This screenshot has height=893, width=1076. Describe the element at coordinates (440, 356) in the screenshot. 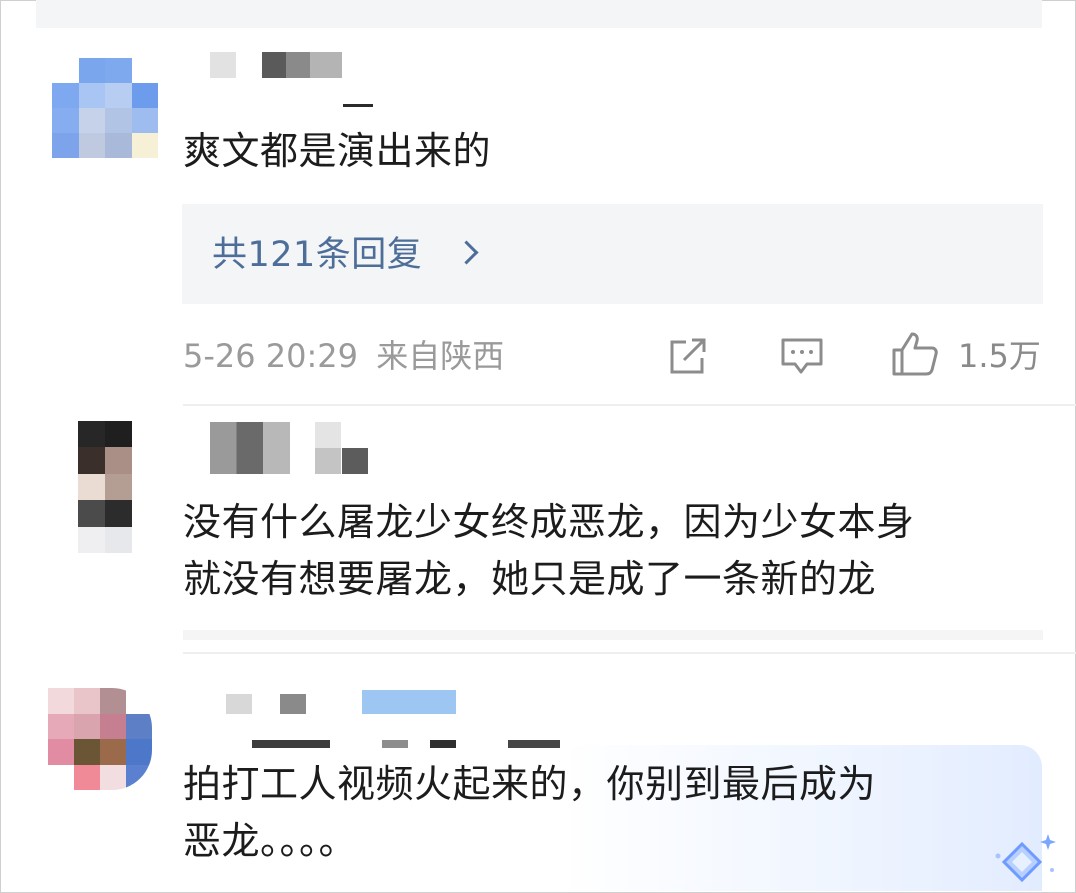

I see `location: 来自陕西` at that location.